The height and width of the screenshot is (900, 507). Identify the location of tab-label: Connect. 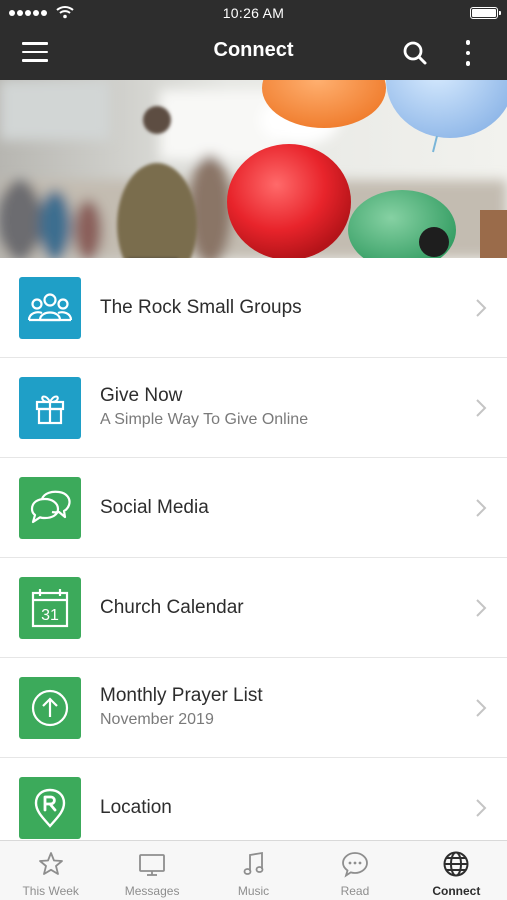
(456, 891).